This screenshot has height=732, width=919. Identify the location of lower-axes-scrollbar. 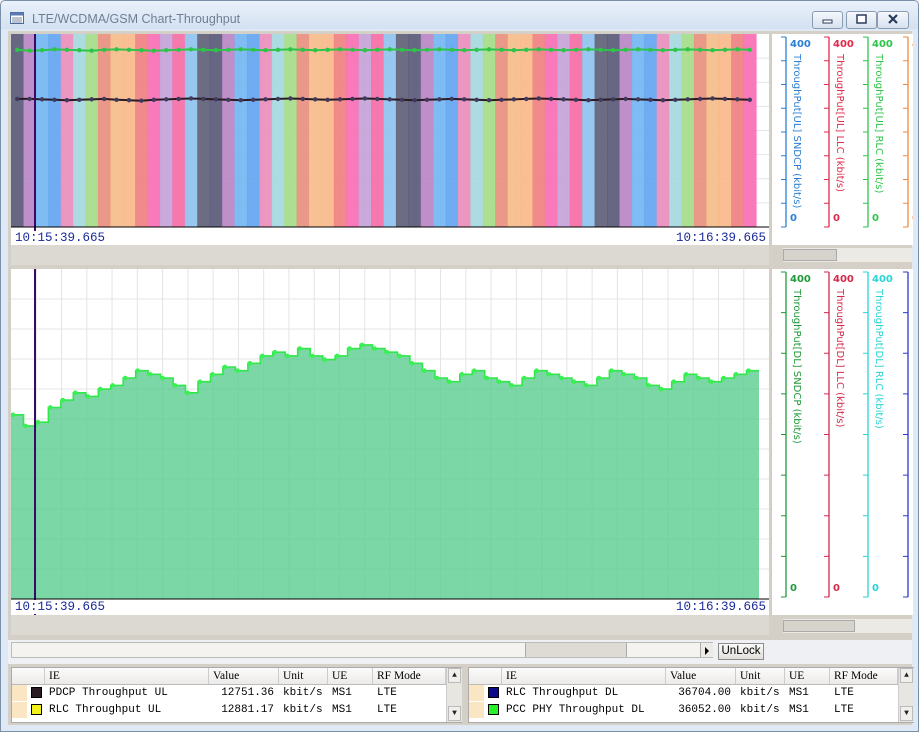
(847, 626).